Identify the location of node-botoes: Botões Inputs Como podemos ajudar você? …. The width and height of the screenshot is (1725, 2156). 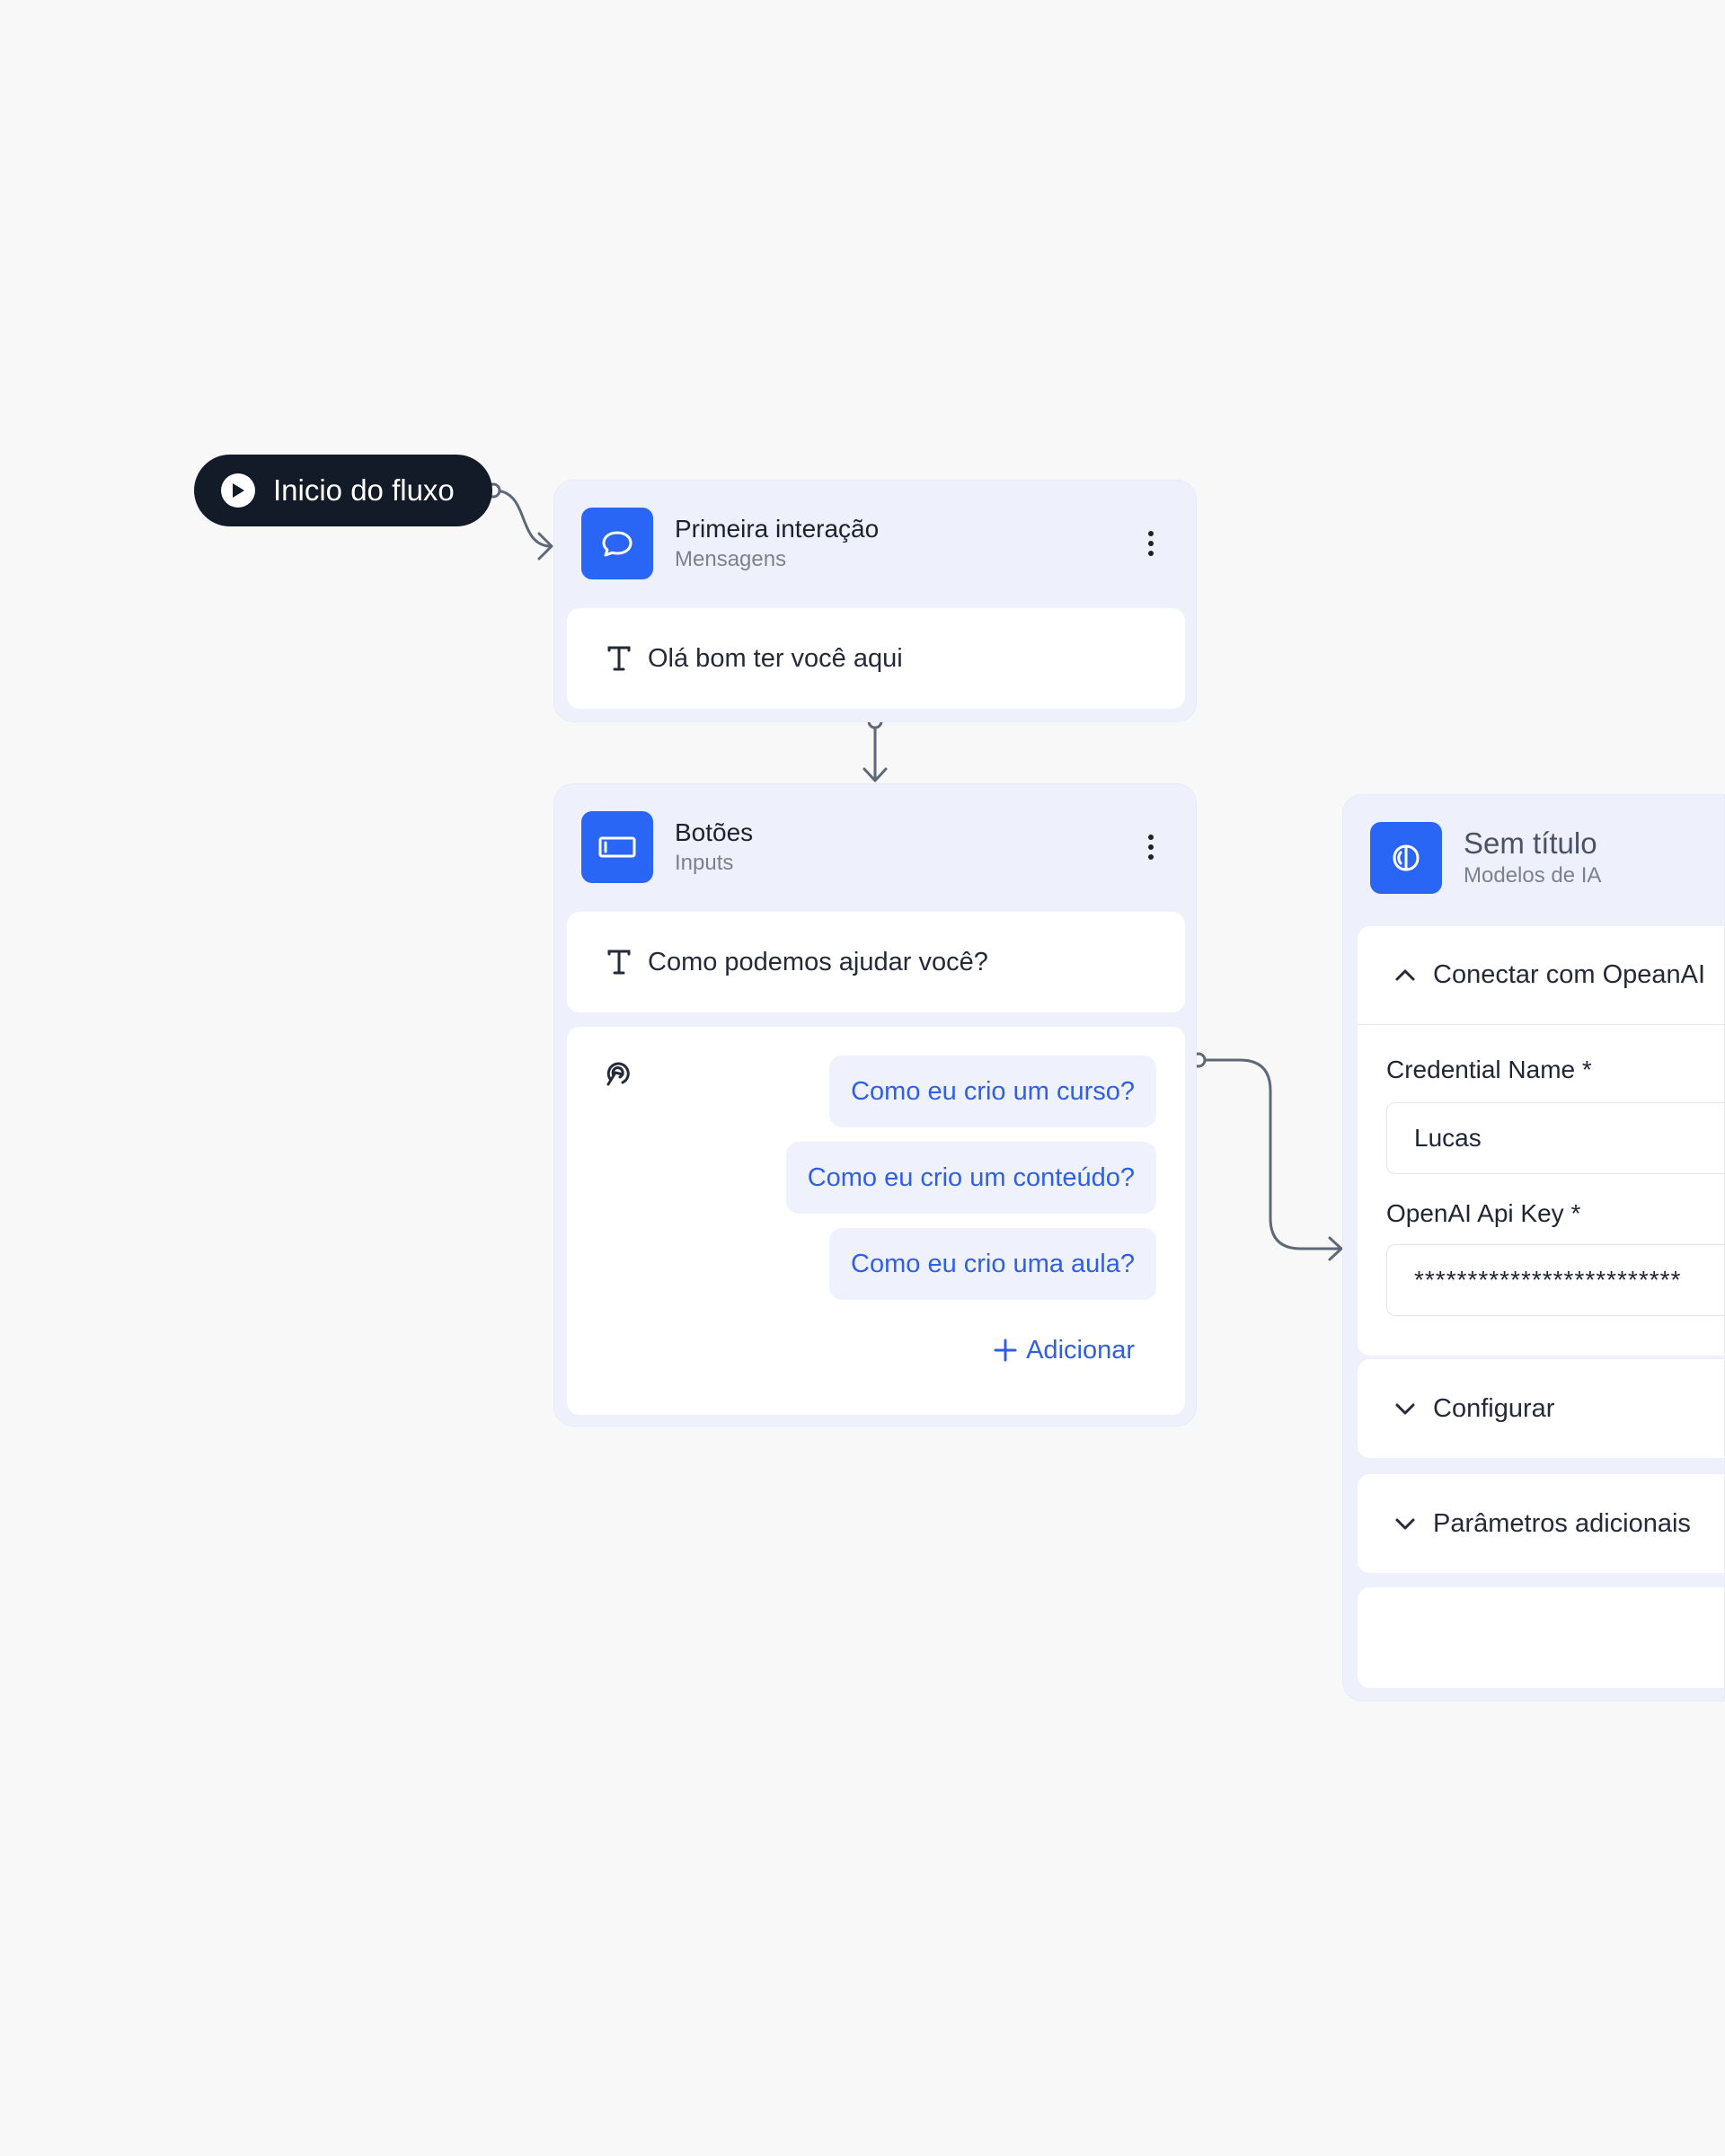
(875, 1105).